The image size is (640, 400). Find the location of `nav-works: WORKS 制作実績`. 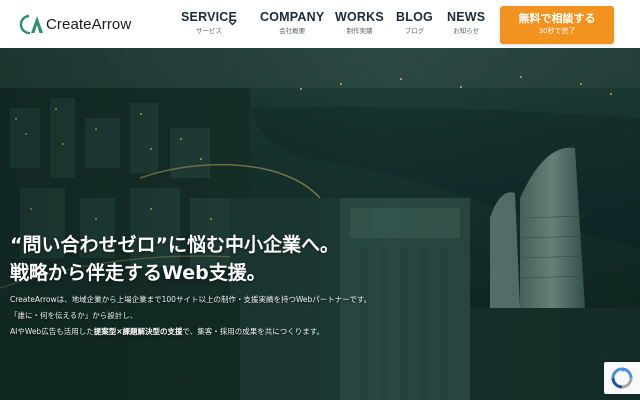

nav-works: WORKS 制作実績 is located at coordinates (359, 22).